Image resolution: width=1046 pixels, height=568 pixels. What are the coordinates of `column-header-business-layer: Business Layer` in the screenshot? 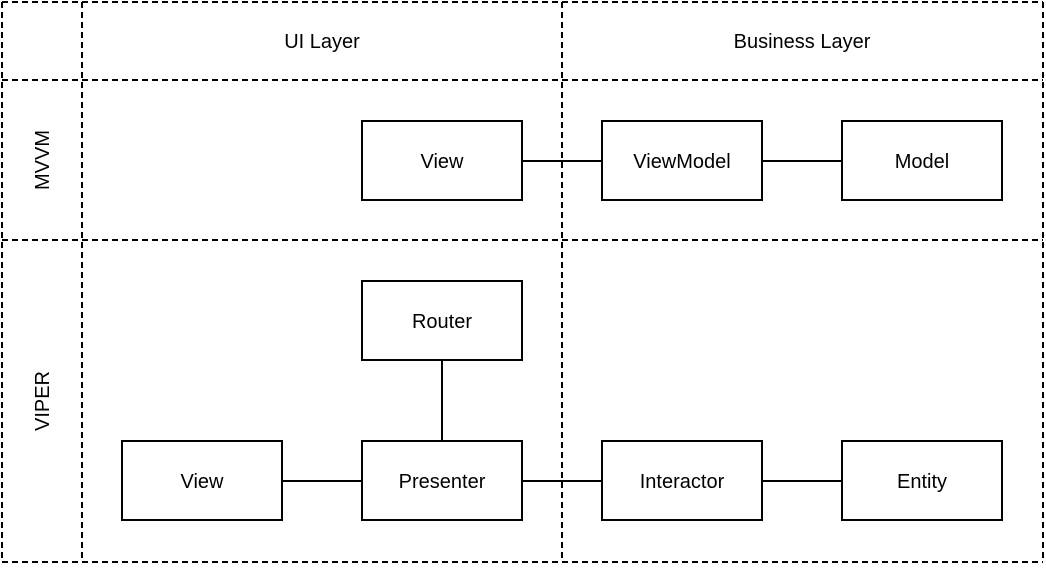 It's located at (802, 42).